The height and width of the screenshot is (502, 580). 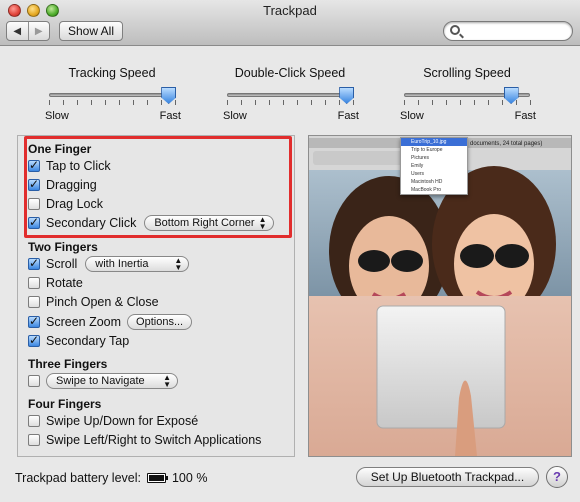 What do you see at coordinates (100, 381) in the screenshot?
I see `popup-value: Swipe to Navigate` at bounding box center [100, 381].